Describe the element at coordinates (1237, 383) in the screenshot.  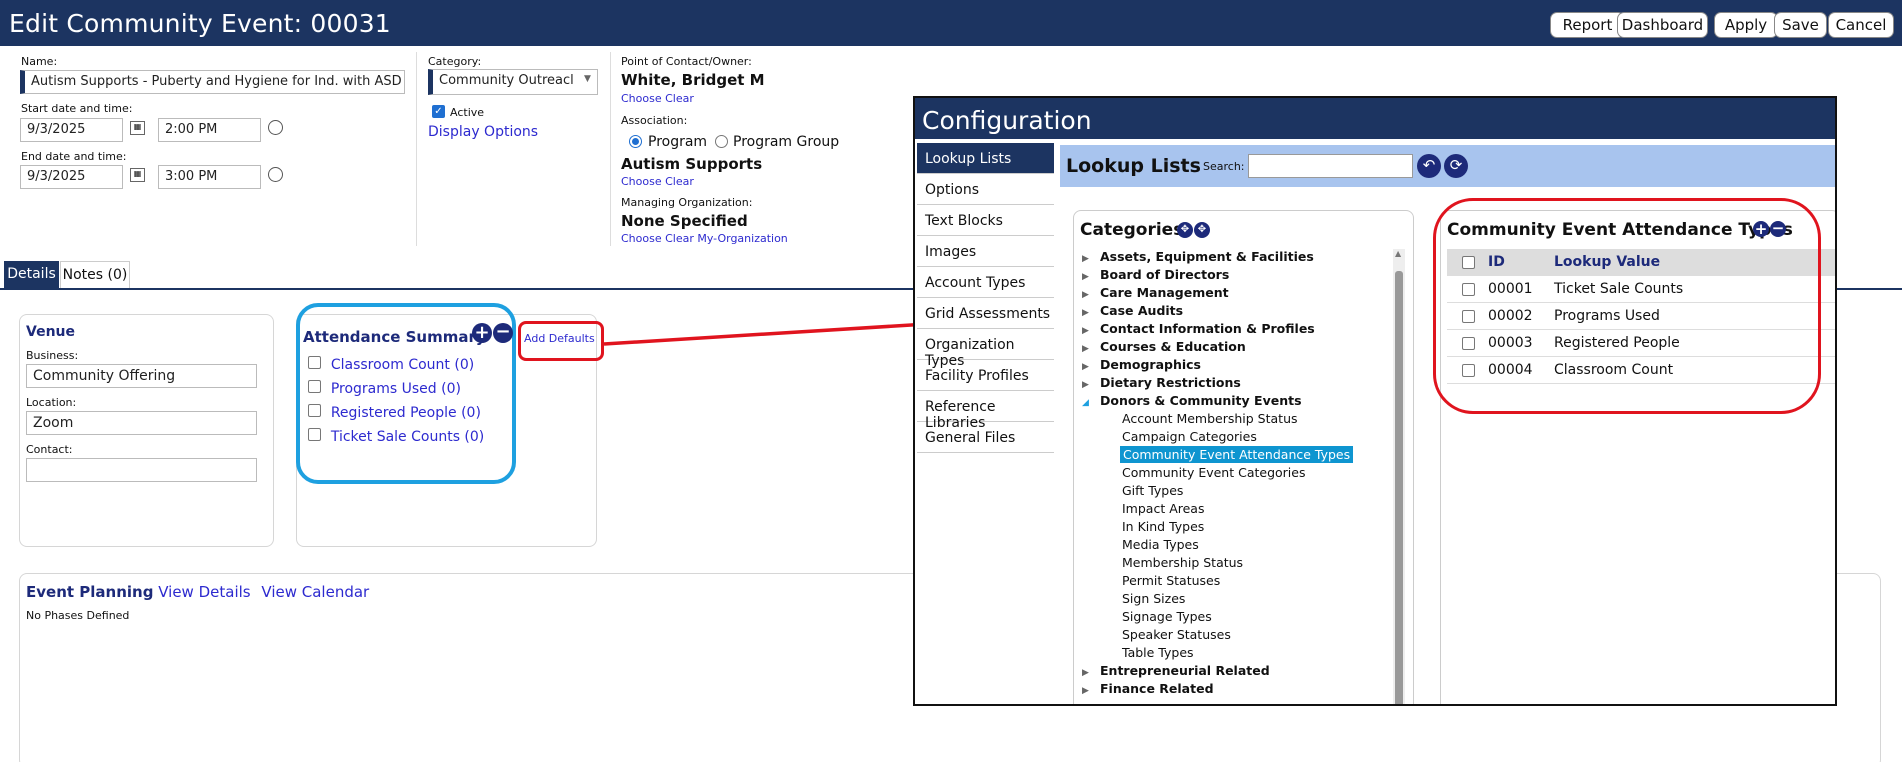
I see `tree-node: ▶ Dietary Restrictions` at that location.